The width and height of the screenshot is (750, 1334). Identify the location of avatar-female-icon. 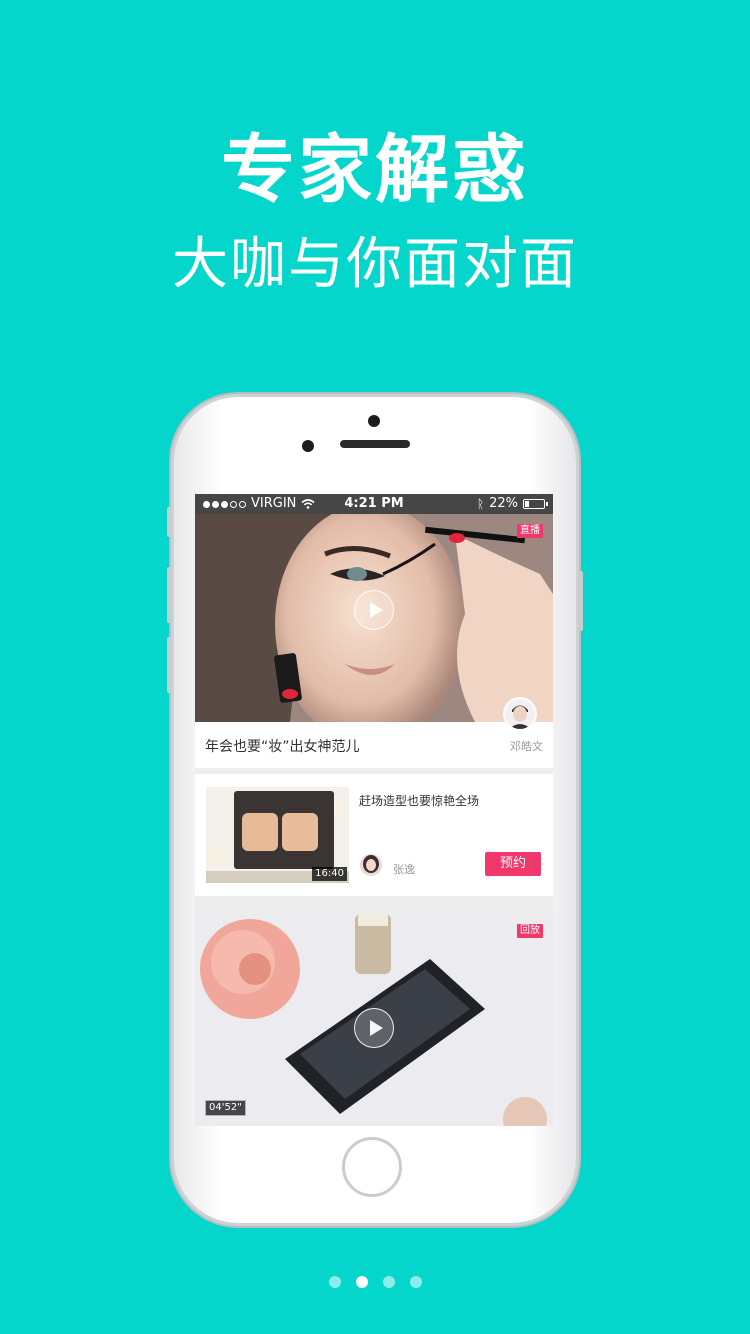
(371, 865).